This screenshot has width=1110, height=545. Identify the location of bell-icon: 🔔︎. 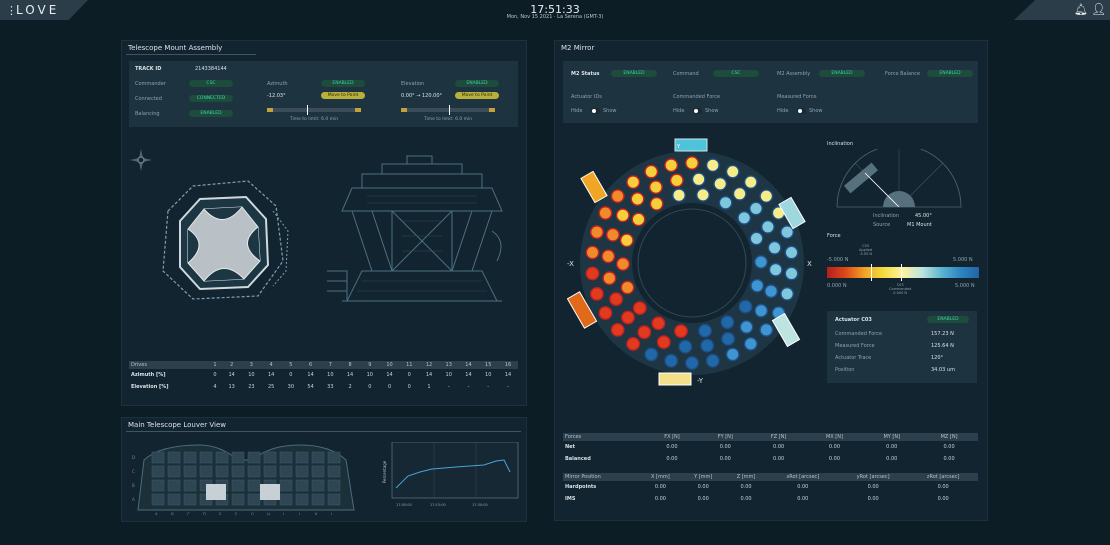
(1081, 9).